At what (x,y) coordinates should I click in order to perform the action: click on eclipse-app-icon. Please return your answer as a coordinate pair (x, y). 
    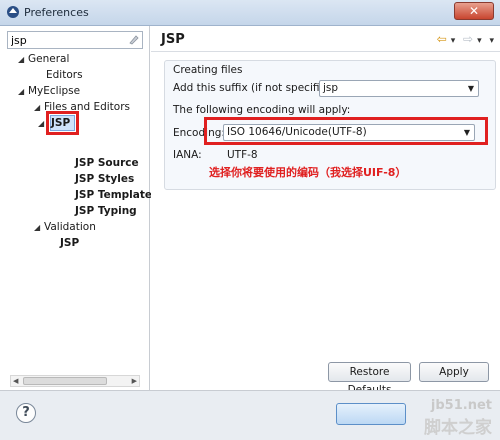
    Looking at the image, I should click on (13, 12).